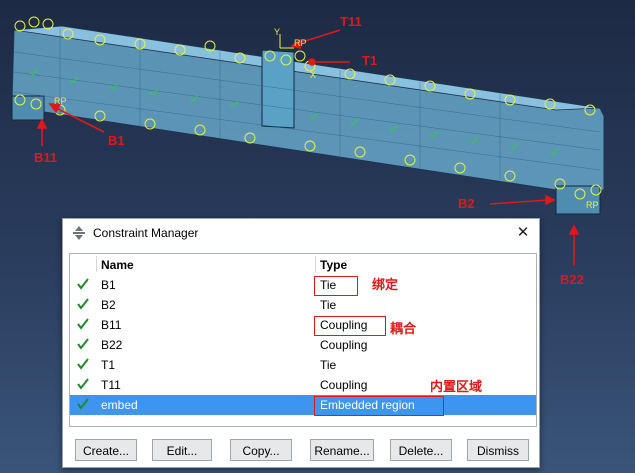 Image resolution: width=635 pixels, height=473 pixels. Describe the element at coordinates (119, 405) in the screenshot. I see `row-name: embed` at that location.